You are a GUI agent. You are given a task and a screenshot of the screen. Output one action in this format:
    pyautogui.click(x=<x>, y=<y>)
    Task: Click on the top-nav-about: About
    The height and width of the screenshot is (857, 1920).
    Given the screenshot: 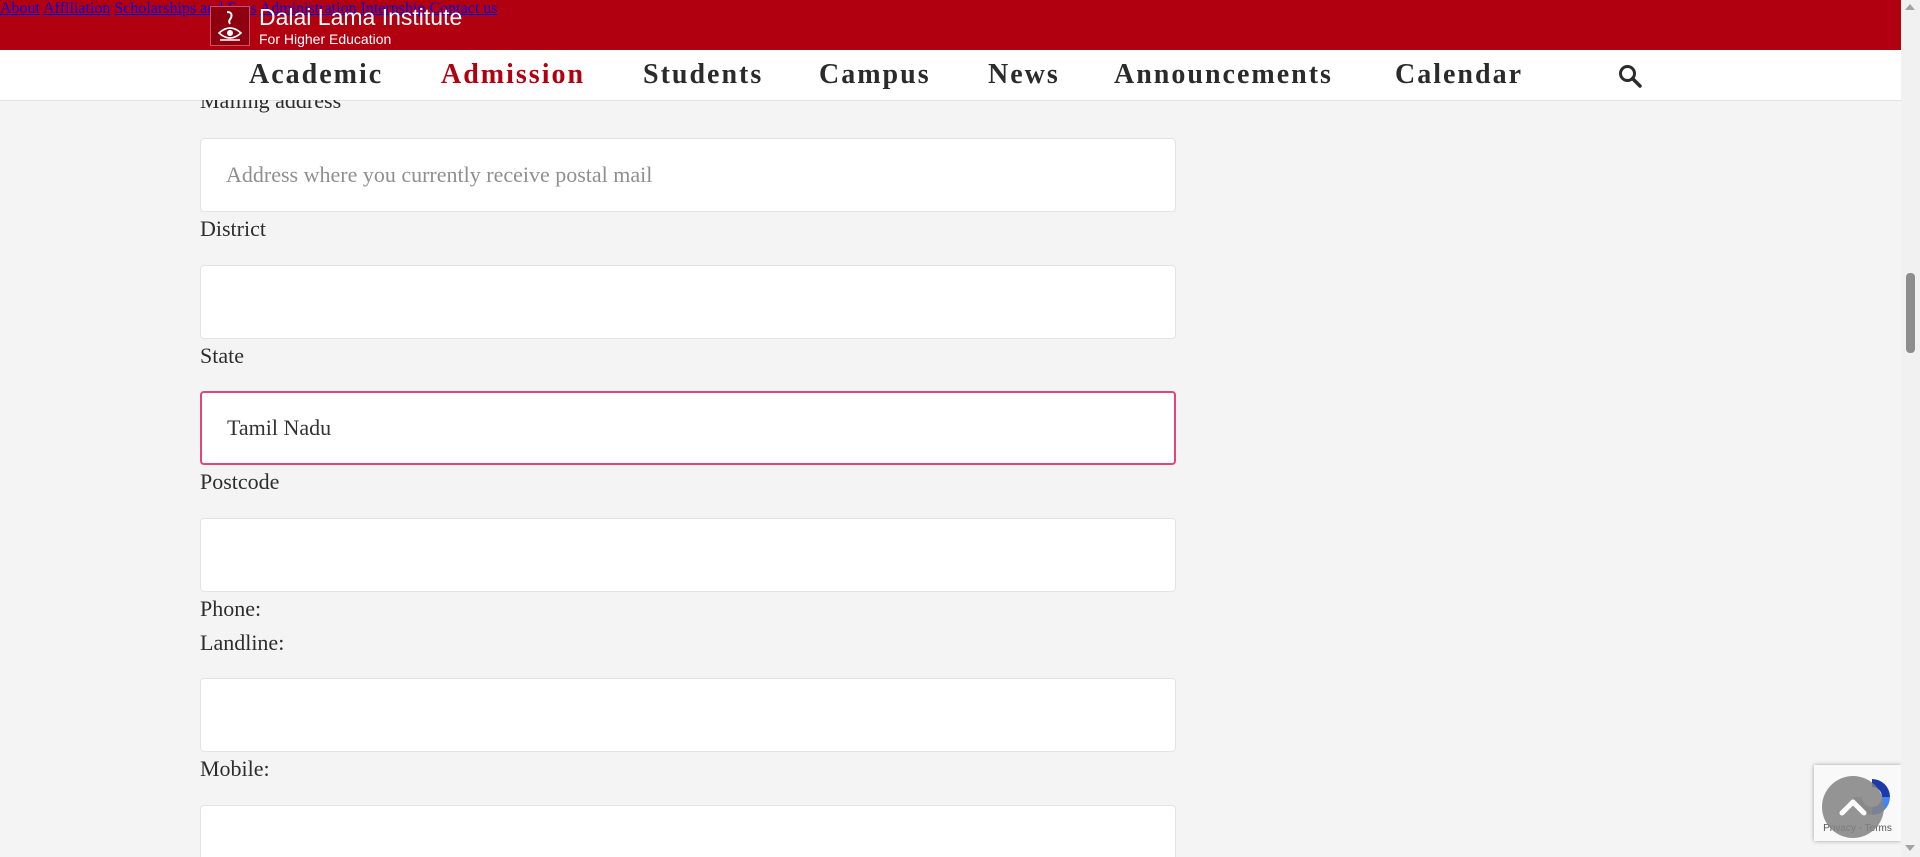 What is the action you would take?
    pyautogui.click(x=20, y=8)
    